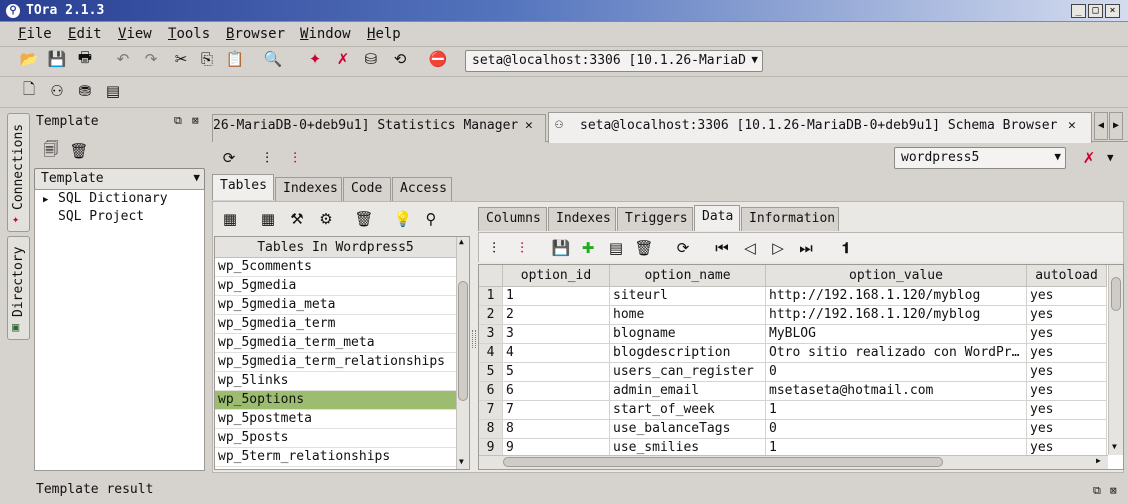 The width and height of the screenshot is (1128, 504). I want to click on splitter-handle, so click(474, 339).